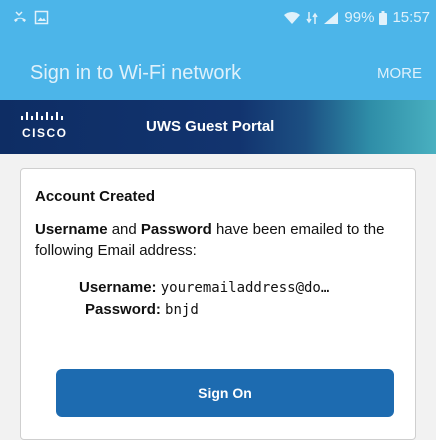  I want to click on battery-percent: 99%, so click(359, 17).